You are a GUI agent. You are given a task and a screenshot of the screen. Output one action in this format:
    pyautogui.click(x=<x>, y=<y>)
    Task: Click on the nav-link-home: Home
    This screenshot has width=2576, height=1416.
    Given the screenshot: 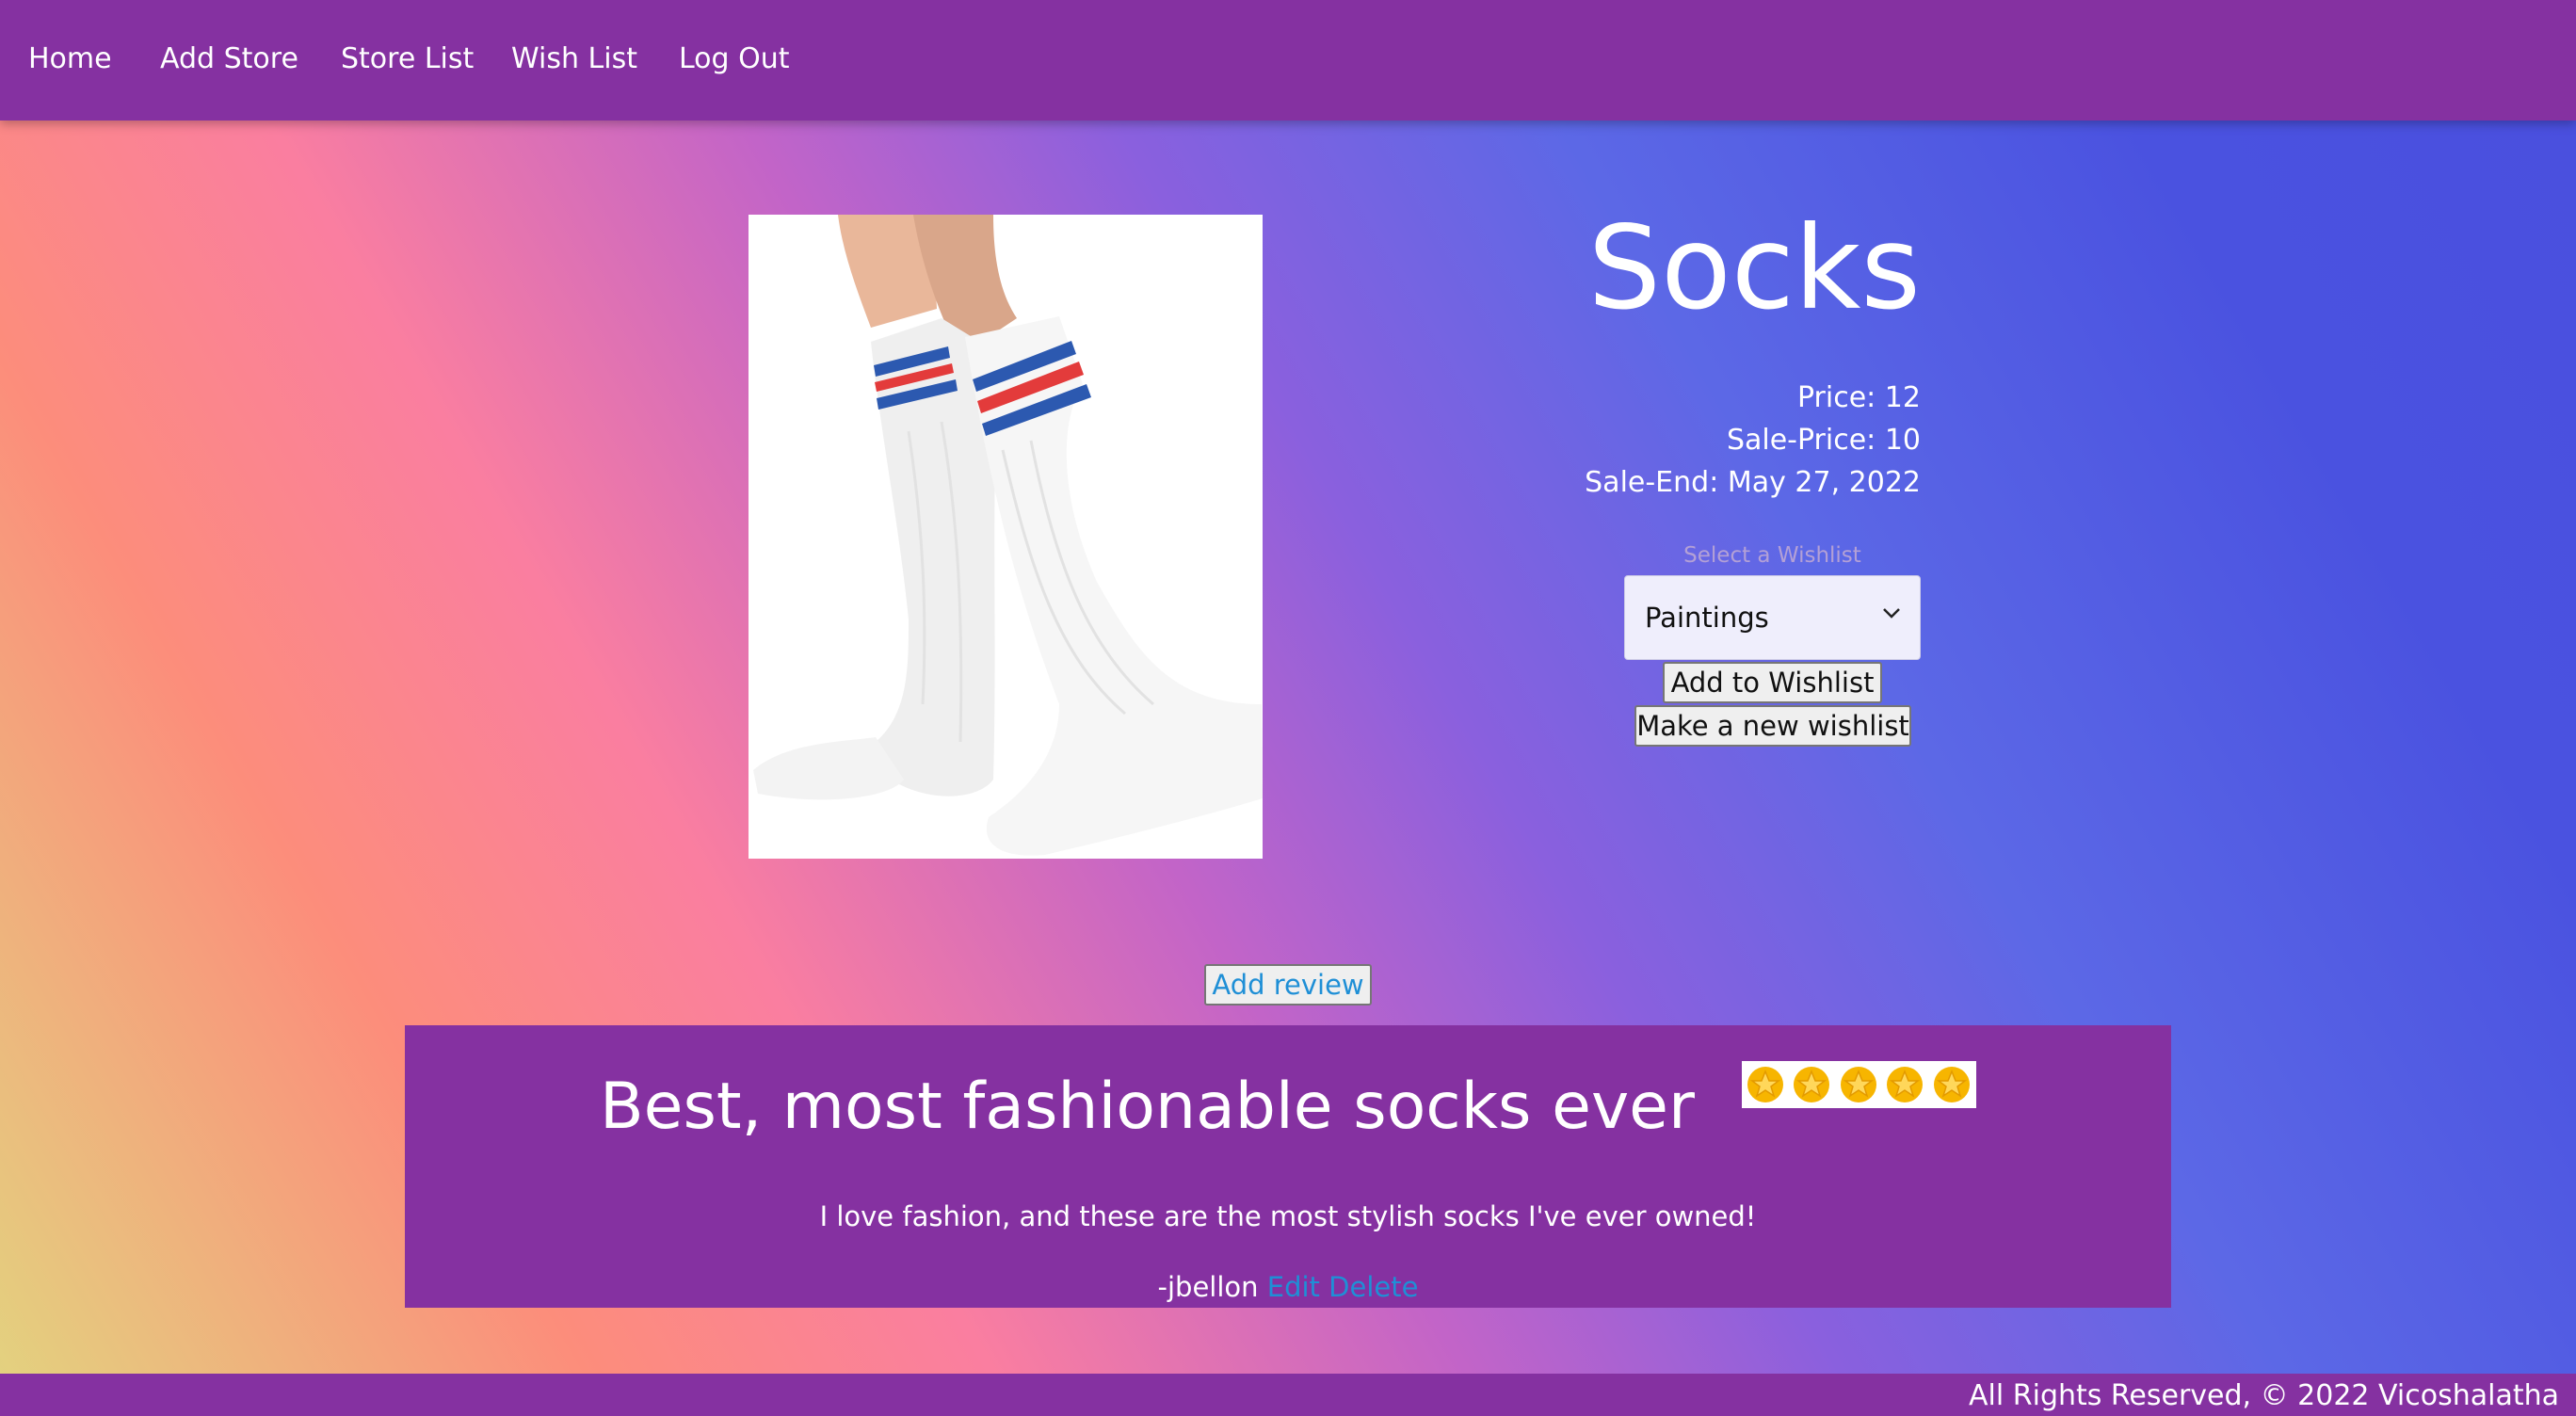 What is the action you would take?
    pyautogui.click(x=70, y=59)
    